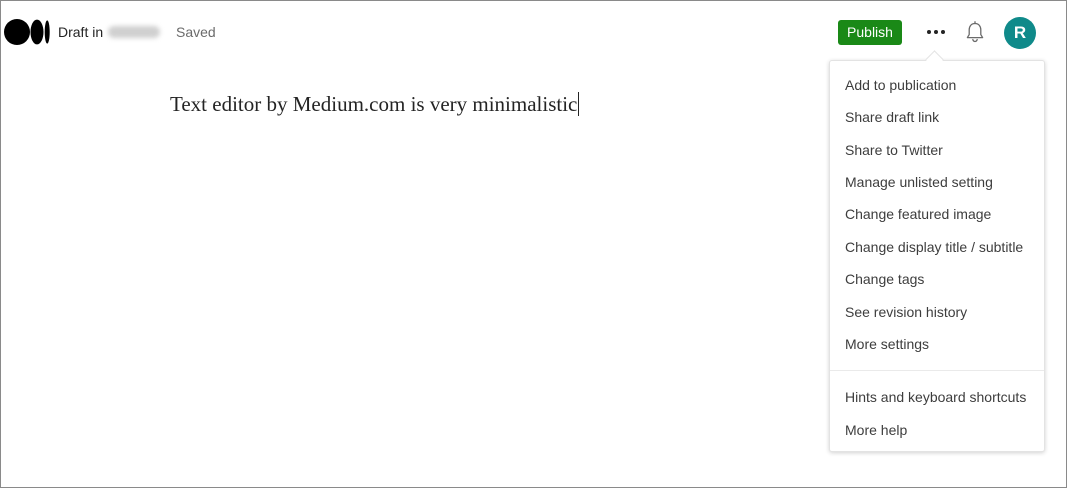  What do you see at coordinates (900, 85) in the screenshot?
I see `menu-item-add-to-publication: Add to publication` at bounding box center [900, 85].